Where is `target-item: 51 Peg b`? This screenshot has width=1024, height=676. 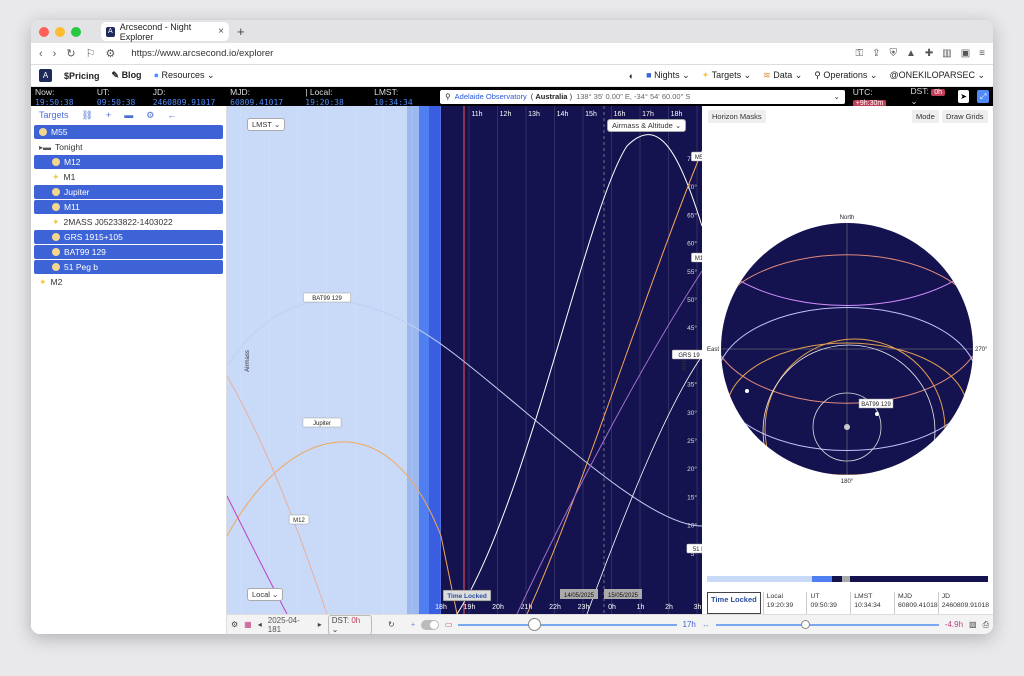
target-item: 51 Peg b is located at coordinates (128, 267).